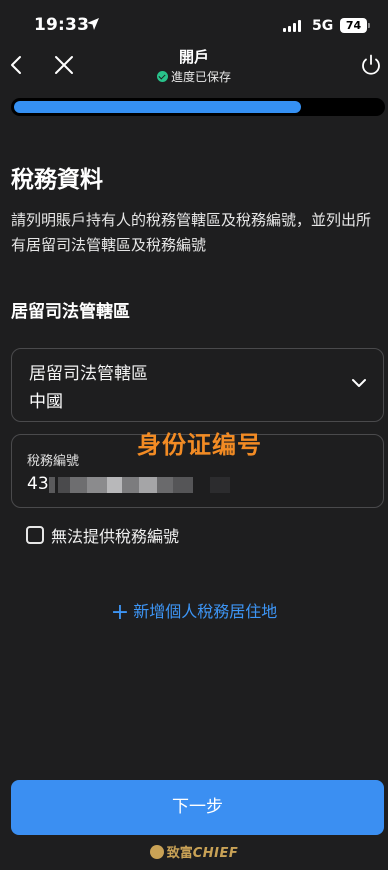  What do you see at coordinates (57, 180) in the screenshot?
I see `section-heading: 稅務資料` at bounding box center [57, 180].